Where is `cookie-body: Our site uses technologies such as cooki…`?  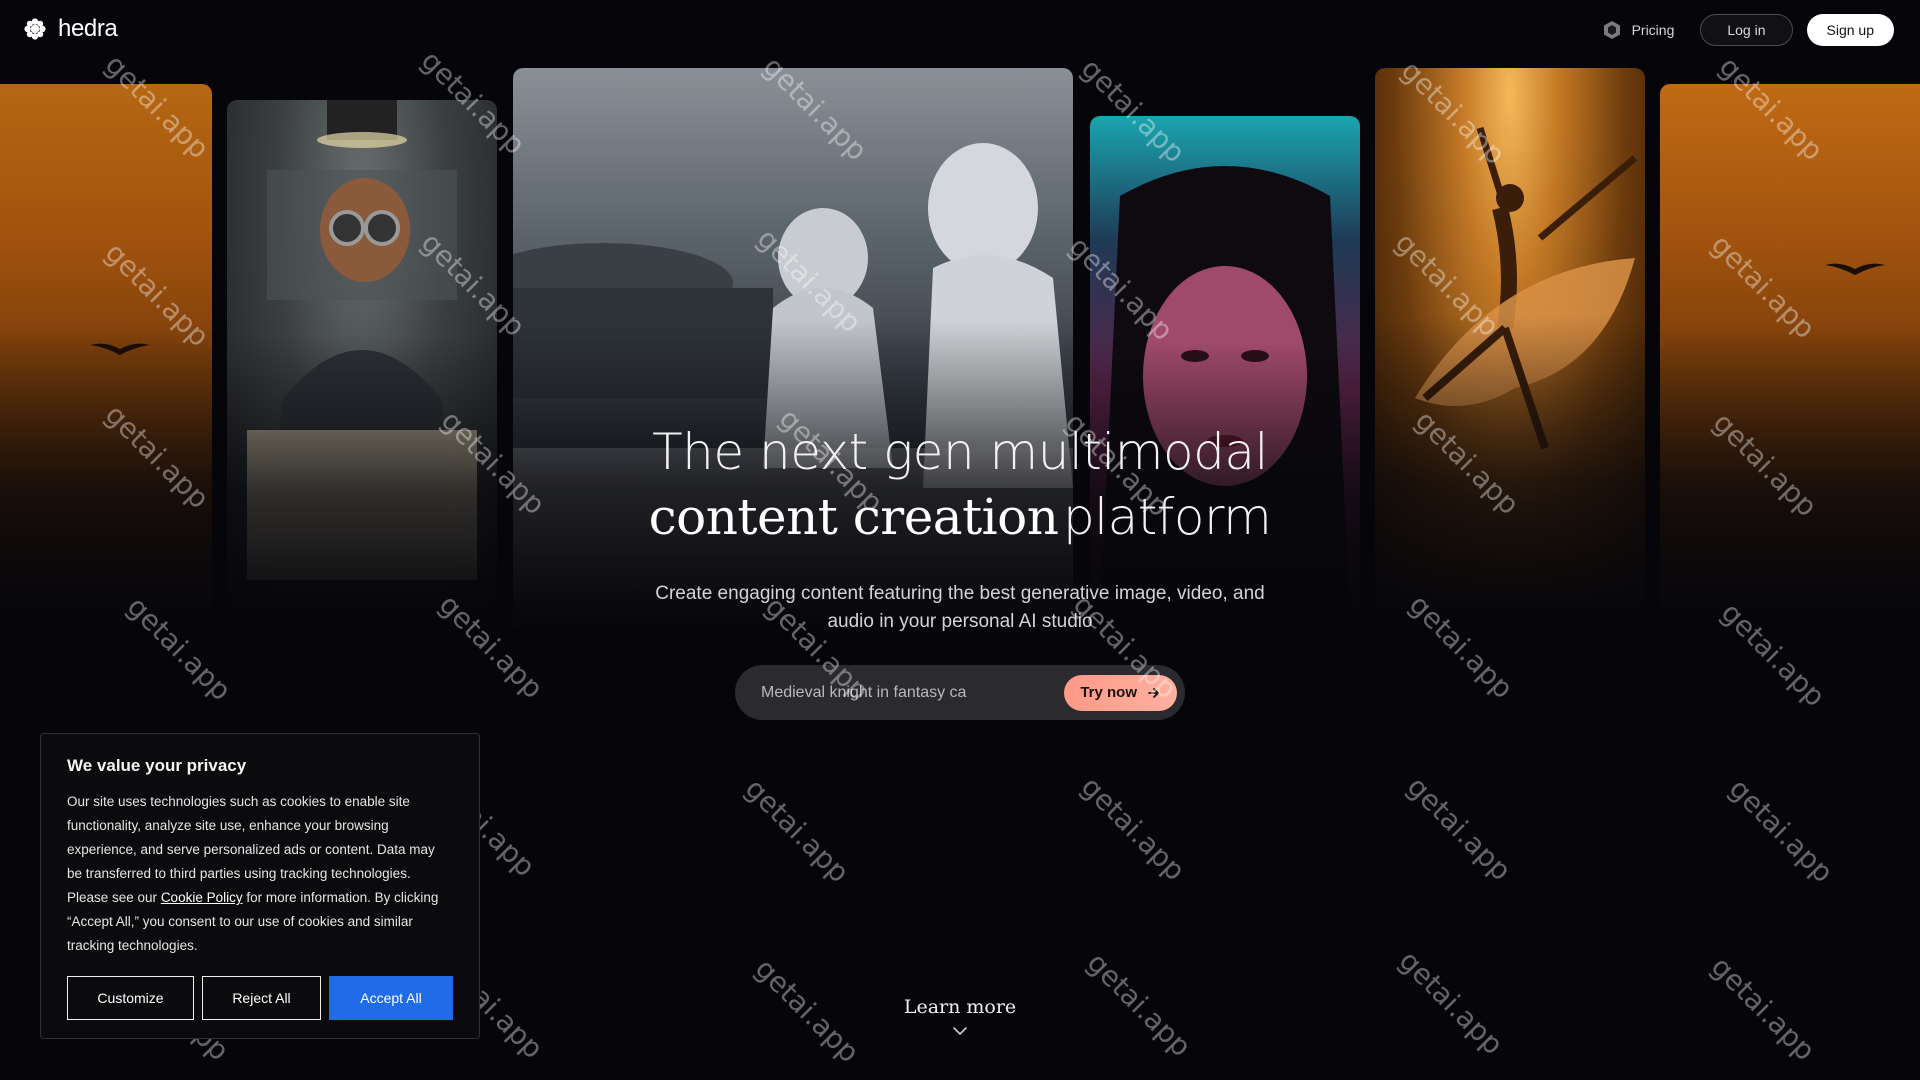
cookie-body: Our site uses technologies such as cooki… is located at coordinates (260, 874).